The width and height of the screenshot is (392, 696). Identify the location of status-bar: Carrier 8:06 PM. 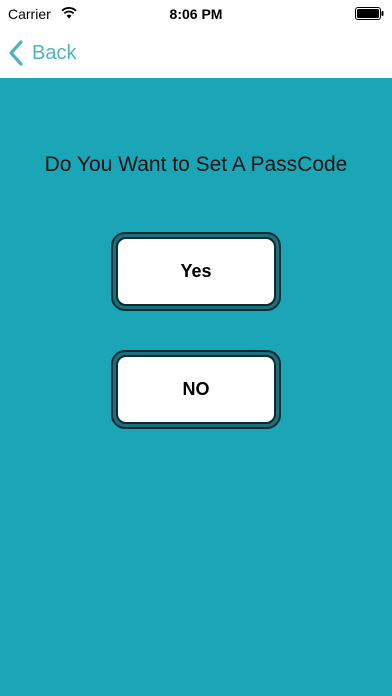
(196, 14).